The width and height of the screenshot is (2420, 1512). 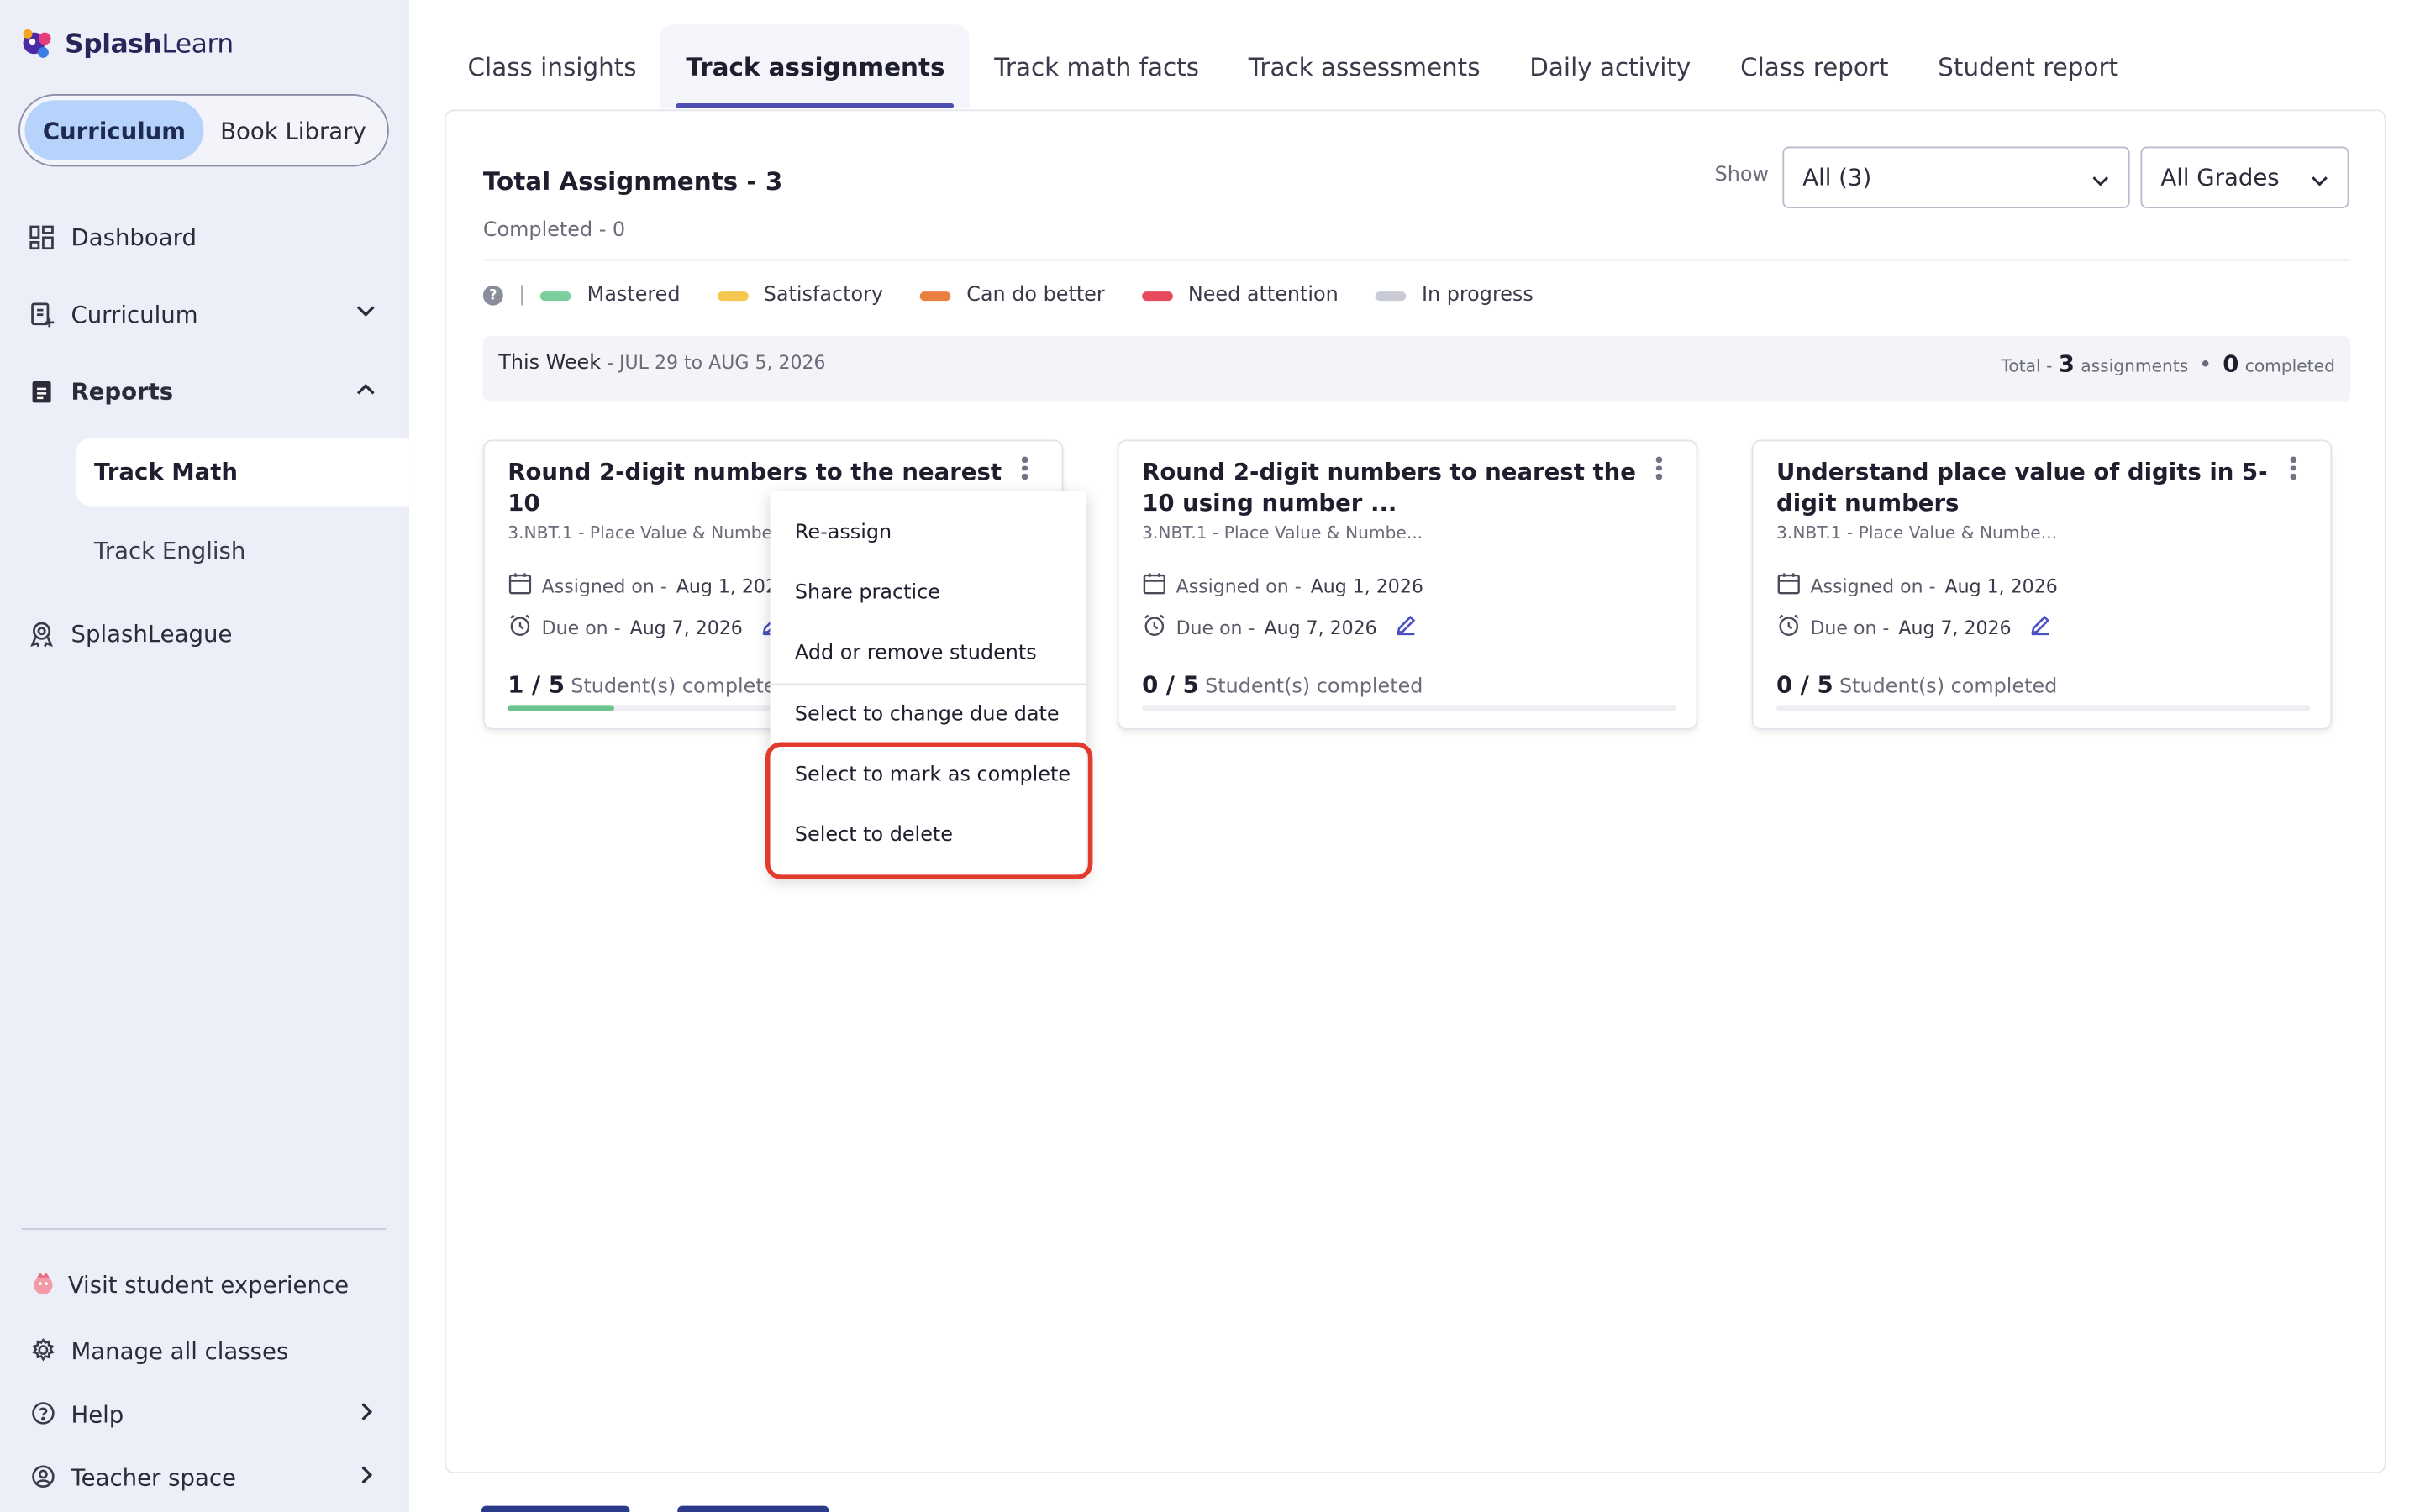 What do you see at coordinates (1364, 66) in the screenshot?
I see `tab-track-assessments: Track assessments` at bounding box center [1364, 66].